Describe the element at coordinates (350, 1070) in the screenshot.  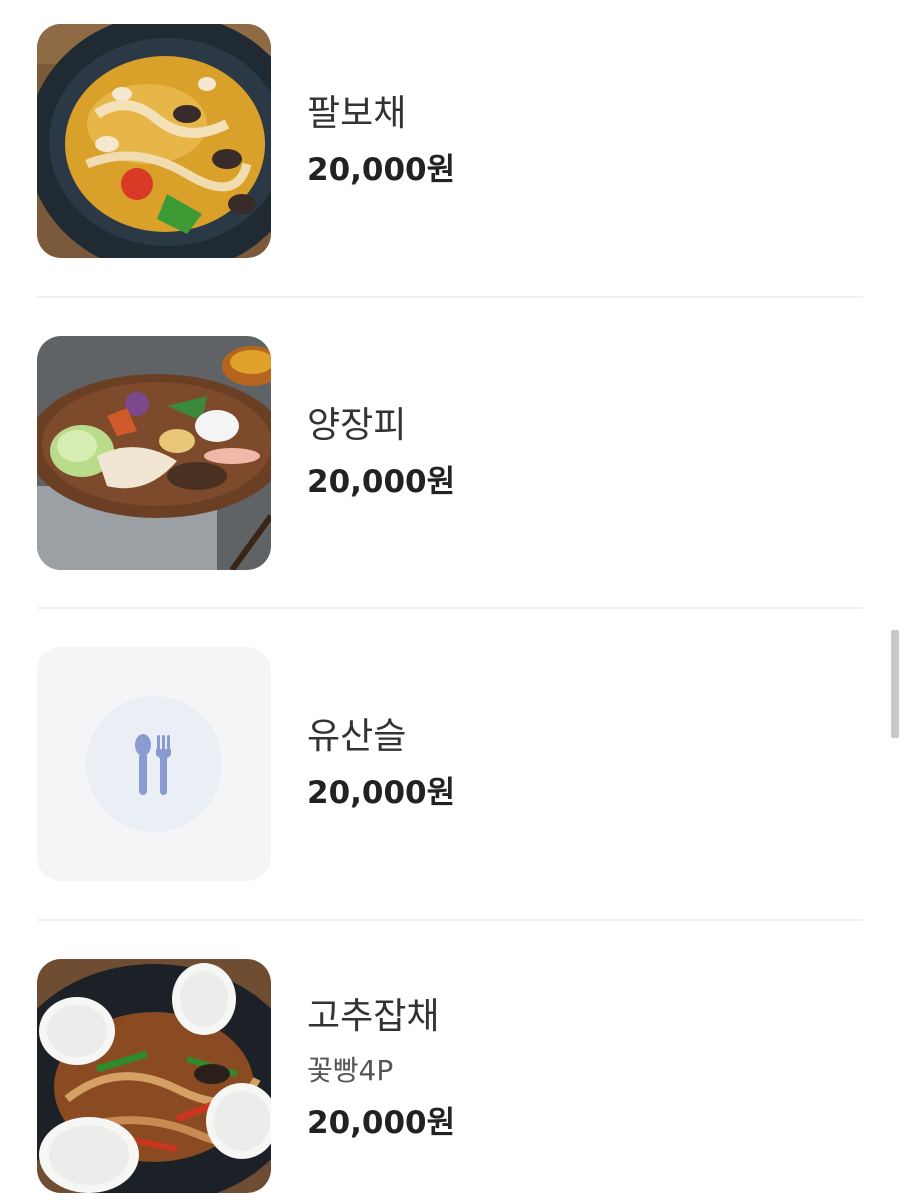
I see `menu-item-description: 꽃빵4P` at that location.